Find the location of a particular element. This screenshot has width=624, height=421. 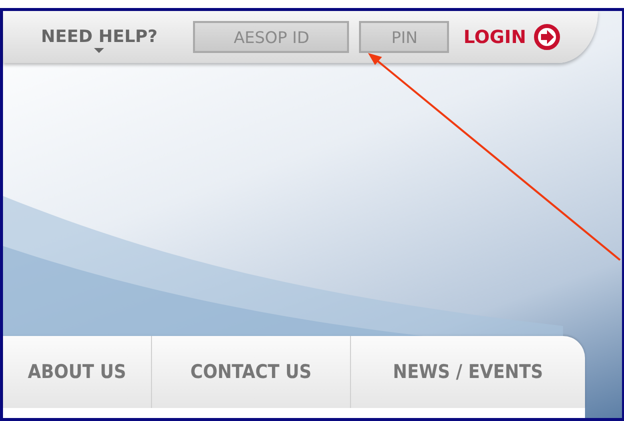

login-button: LOGIN is located at coordinates (511, 37).